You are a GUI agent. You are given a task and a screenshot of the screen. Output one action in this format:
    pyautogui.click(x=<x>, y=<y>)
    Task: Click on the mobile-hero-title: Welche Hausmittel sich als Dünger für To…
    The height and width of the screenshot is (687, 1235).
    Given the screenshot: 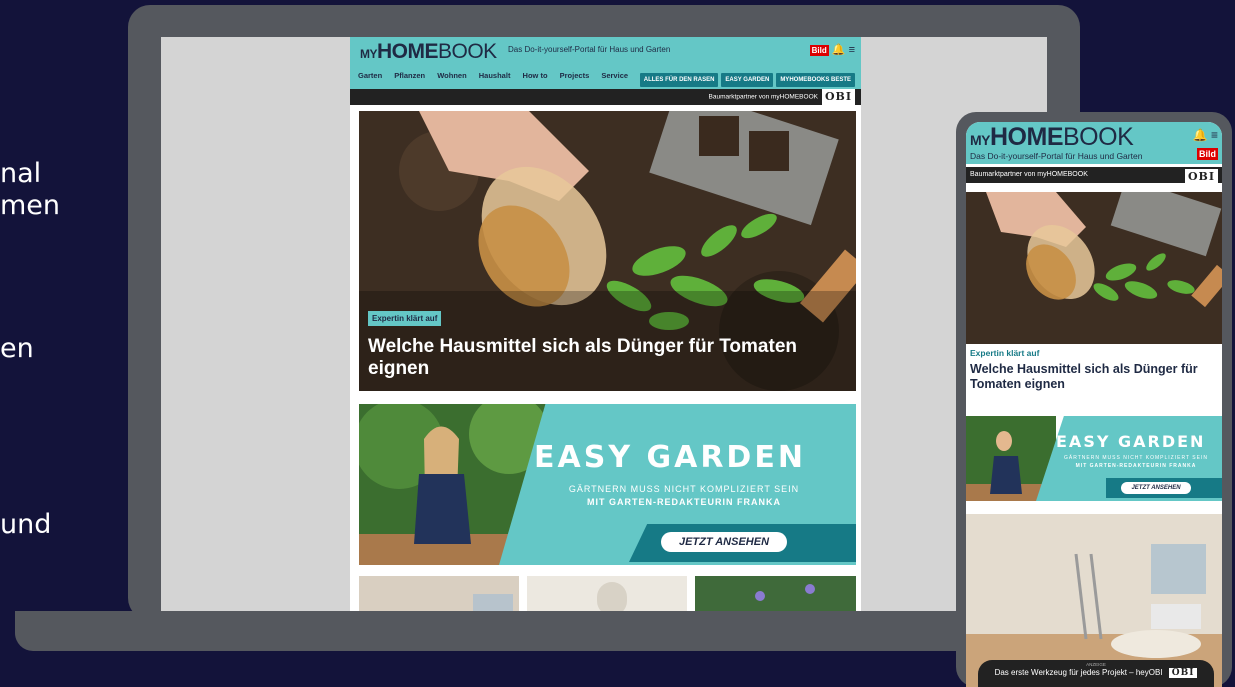 What is the action you would take?
    pyautogui.click(x=1094, y=377)
    